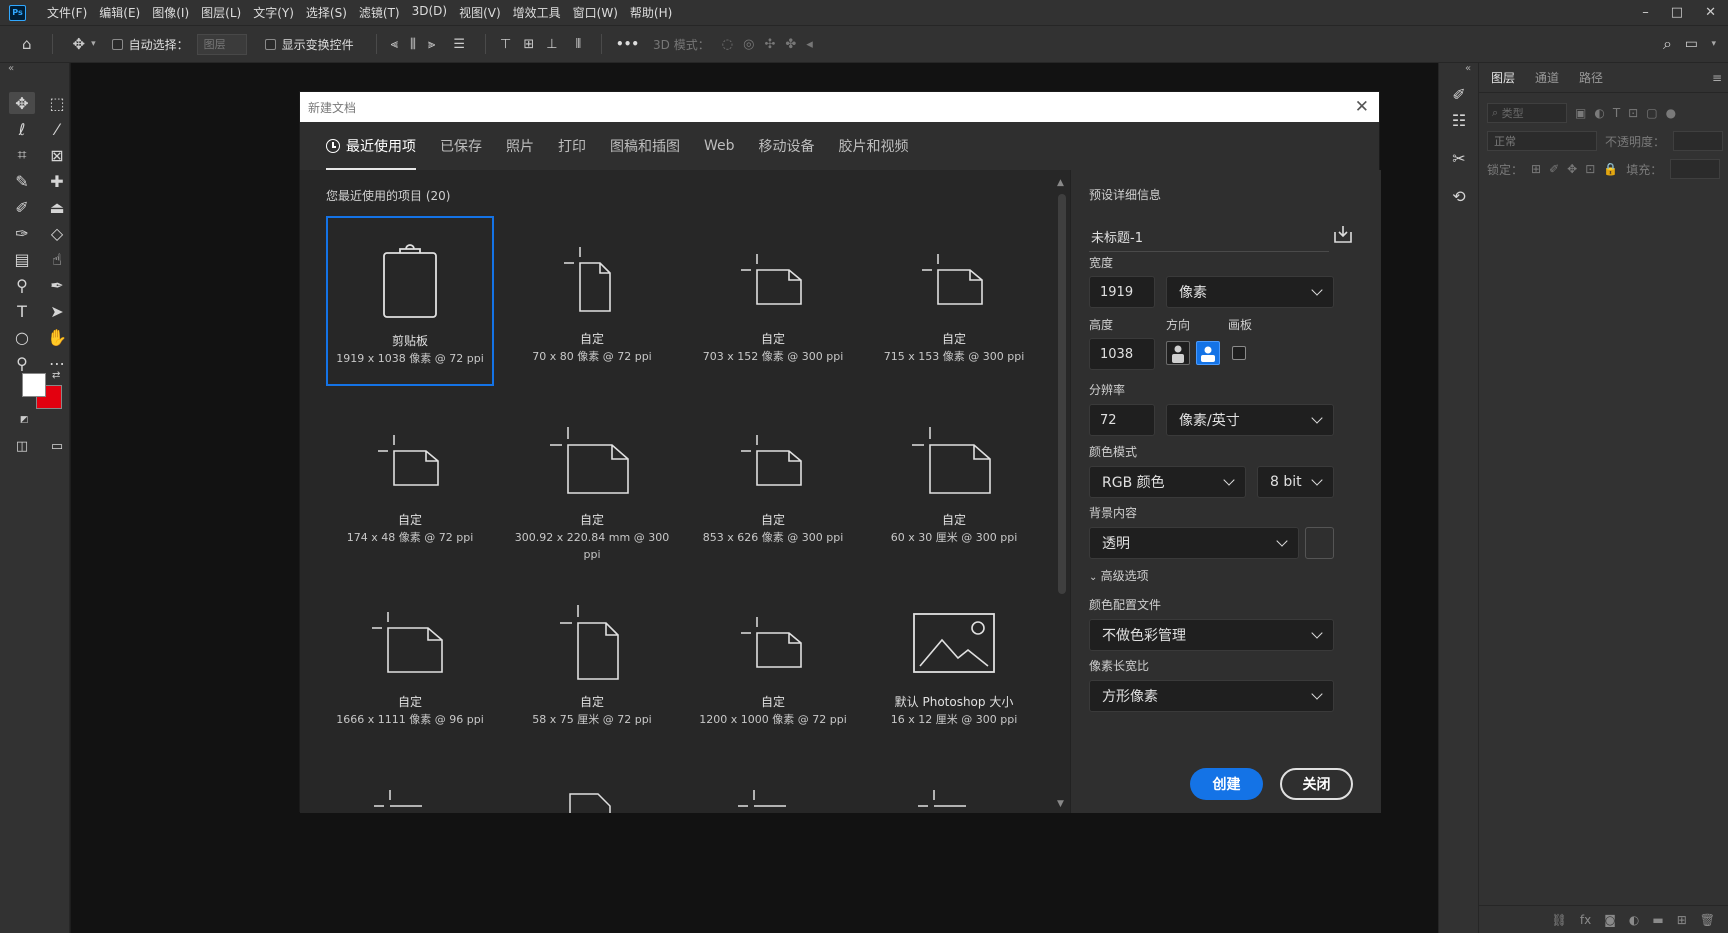  Describe the element at coordinates (1194, 543) in the screenshot. I see `background-contents-dropdown: 透明` at that location.